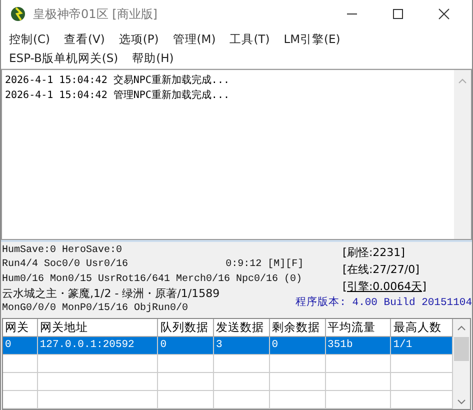 The image size is (473, 410). I want to click on column-header: 网关, so click(20, 328).